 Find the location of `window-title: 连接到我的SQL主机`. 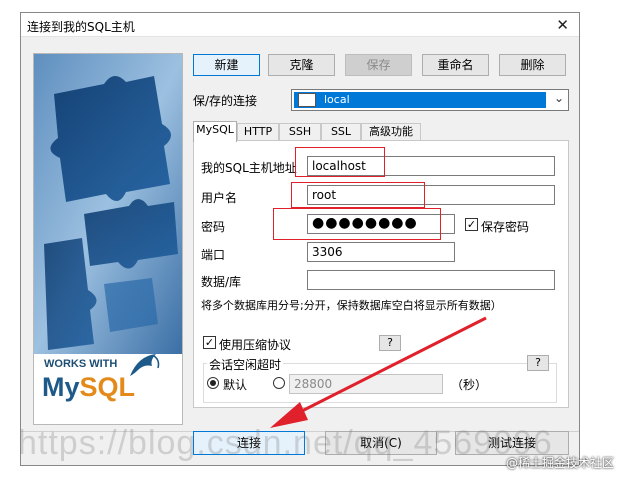

window-title: 连接到我的SQL主机 is located at coordinates (81, 27).